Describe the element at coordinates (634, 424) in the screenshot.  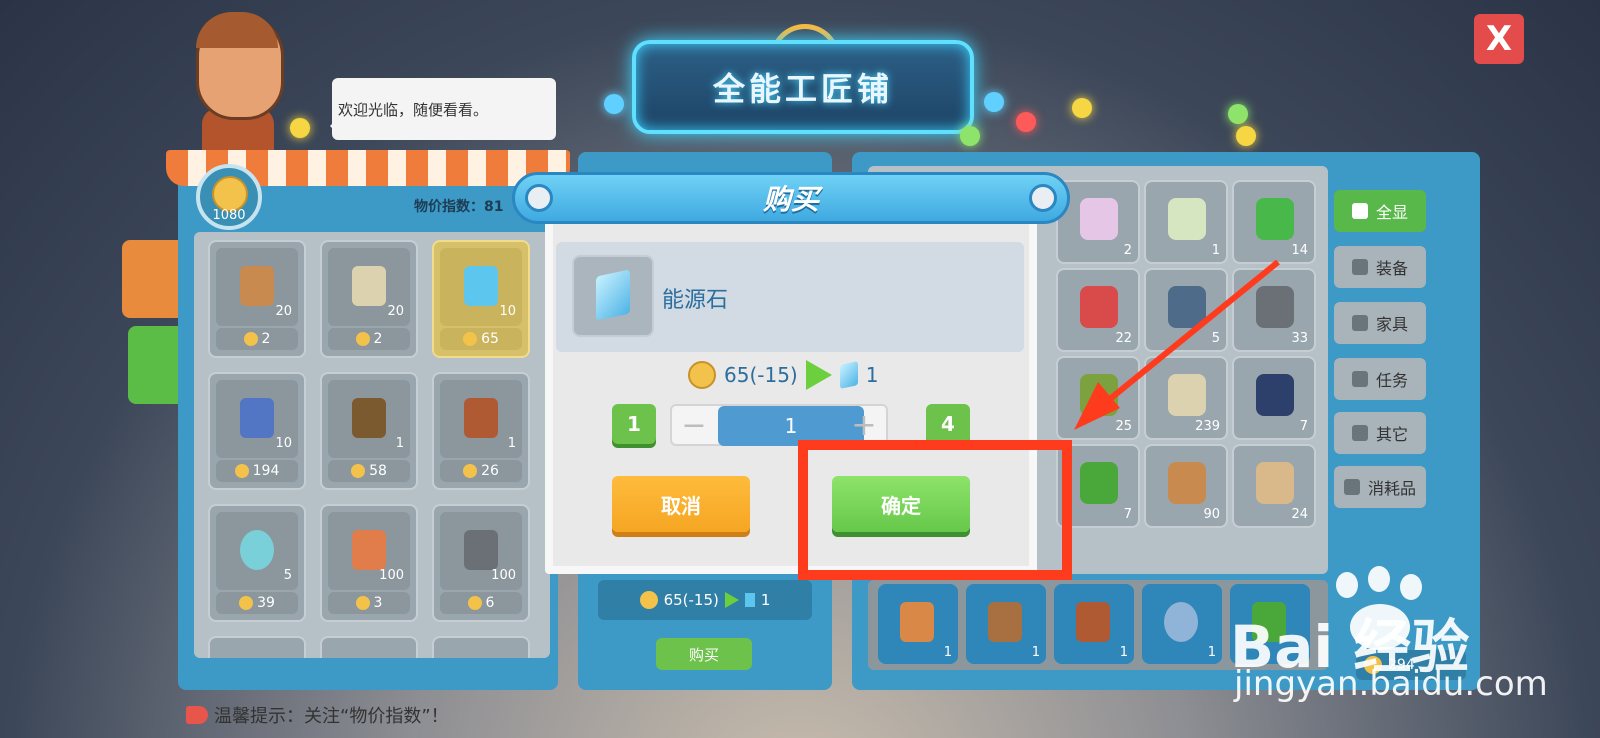
I see `min-quantity-button: 1` at that location.